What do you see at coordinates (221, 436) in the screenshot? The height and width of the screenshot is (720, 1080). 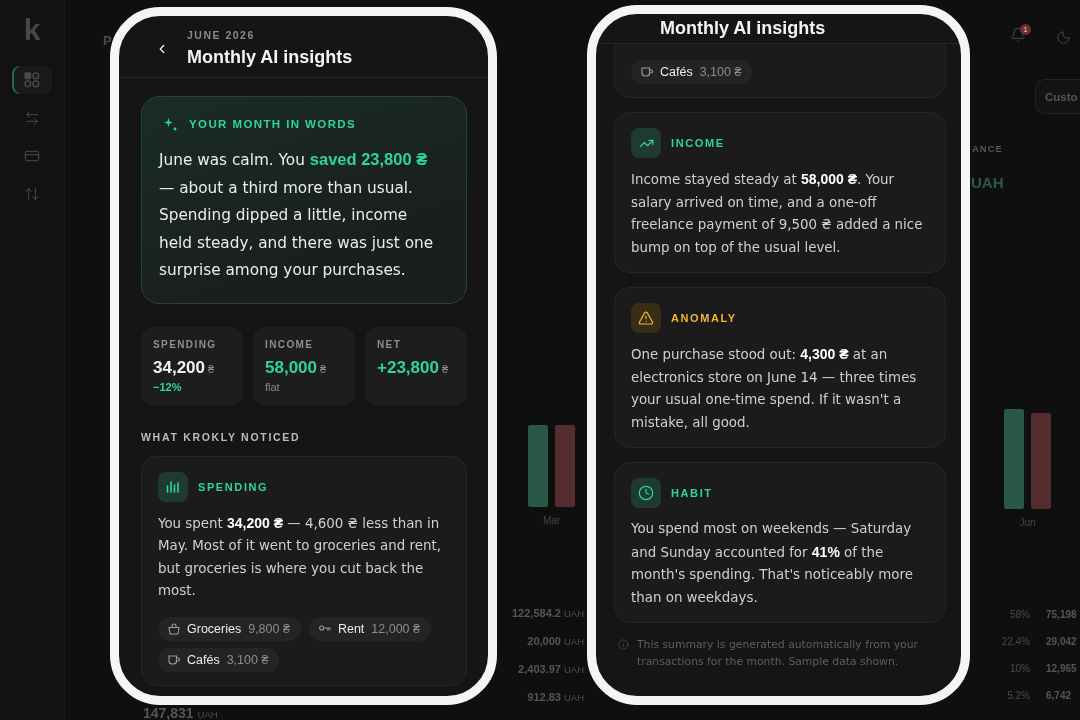 I see `section-label: WHAT KROKLY NOTICED` at bounding box center [221, 436].